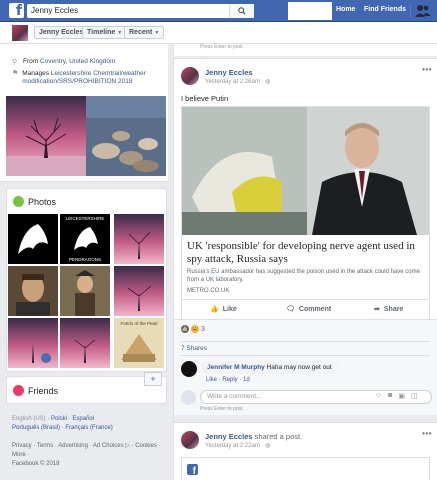 The height and width of the screenshot is (480, 437). I want to click on language-espanol: Español, so click(83, 419).